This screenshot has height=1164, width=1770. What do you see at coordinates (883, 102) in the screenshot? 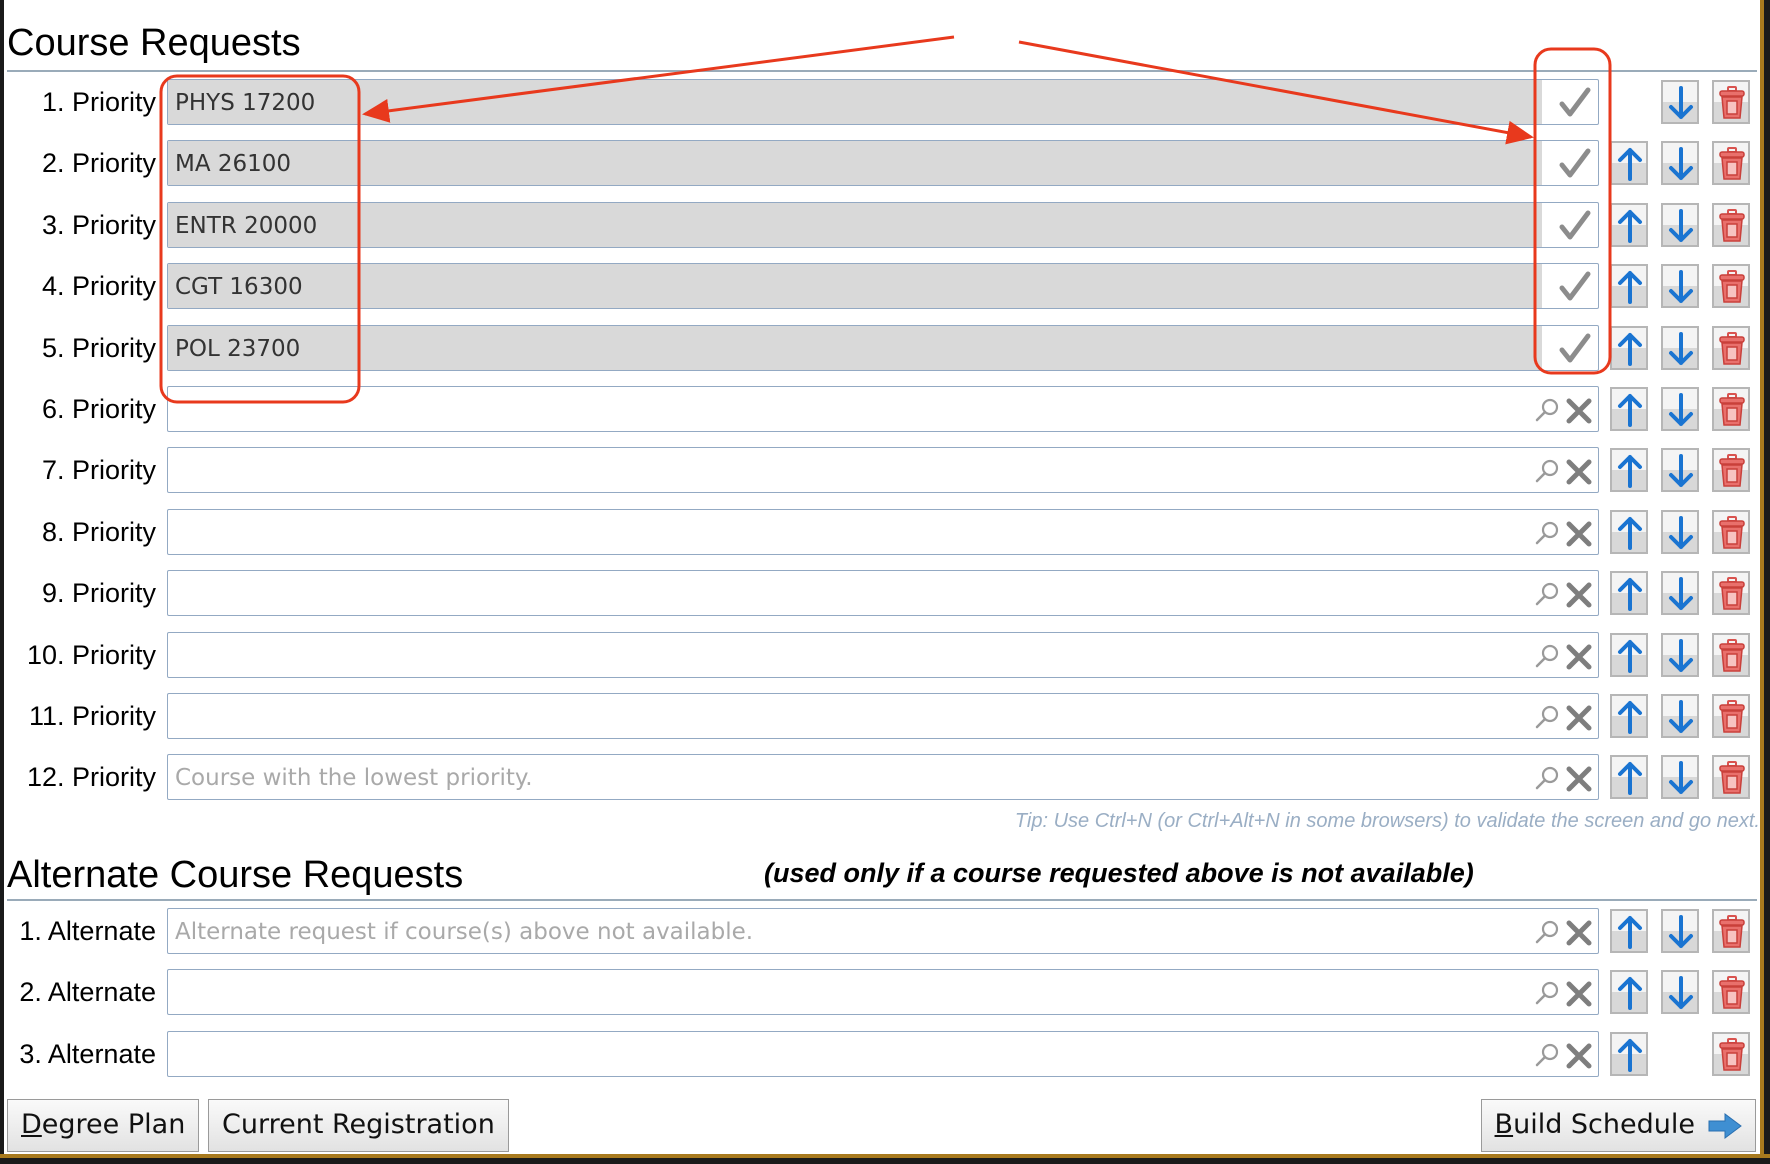
I see `priority-course-input: PHYS 17200` at bounding box center [883, 102].